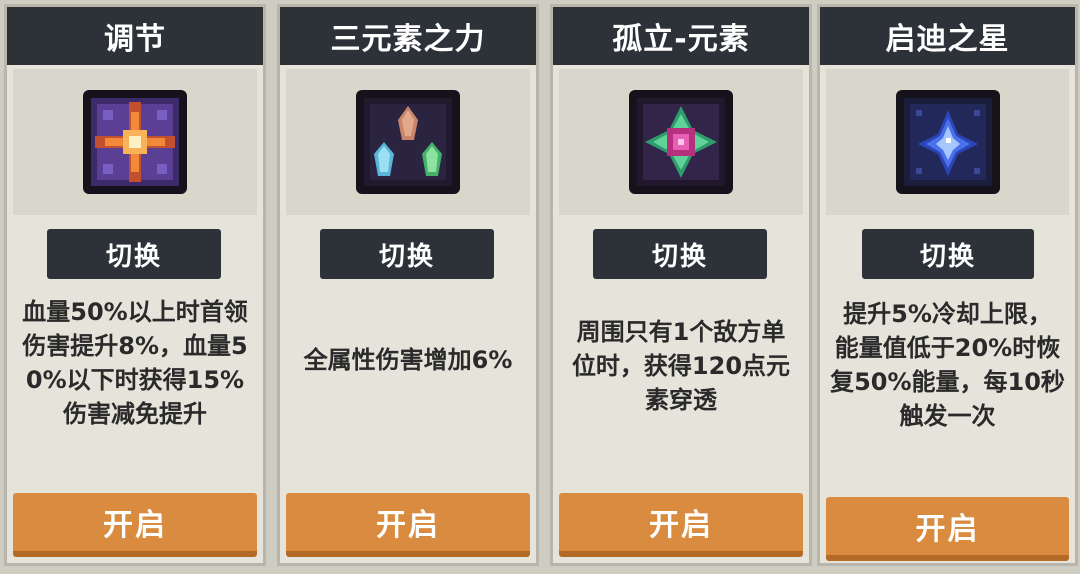 This screenshot has width=1080, height=574. I want to click on description-line: 位时，获得120点元, so click(681, 366).